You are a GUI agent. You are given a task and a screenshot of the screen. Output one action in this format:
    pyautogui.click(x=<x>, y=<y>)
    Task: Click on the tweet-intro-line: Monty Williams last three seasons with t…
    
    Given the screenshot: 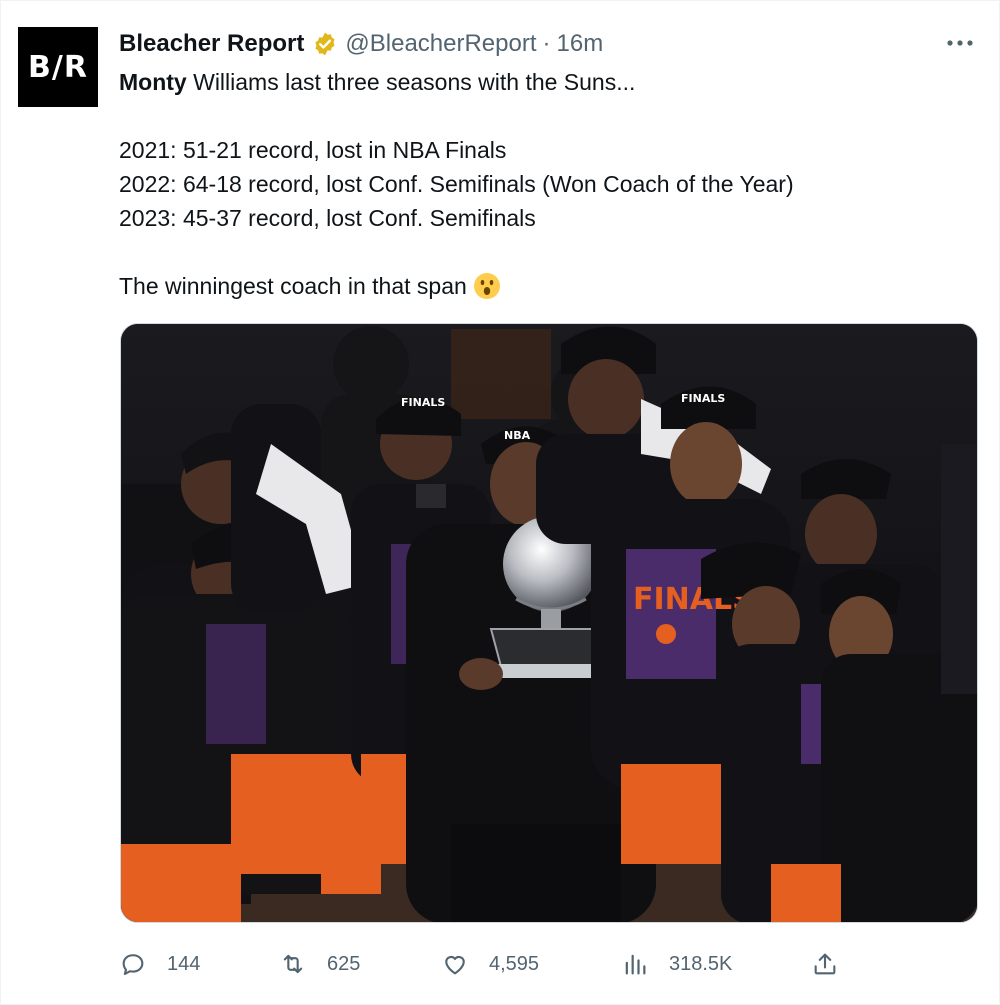 What is the action you would take?
    pyautogui.click(x=549, y=82)
    